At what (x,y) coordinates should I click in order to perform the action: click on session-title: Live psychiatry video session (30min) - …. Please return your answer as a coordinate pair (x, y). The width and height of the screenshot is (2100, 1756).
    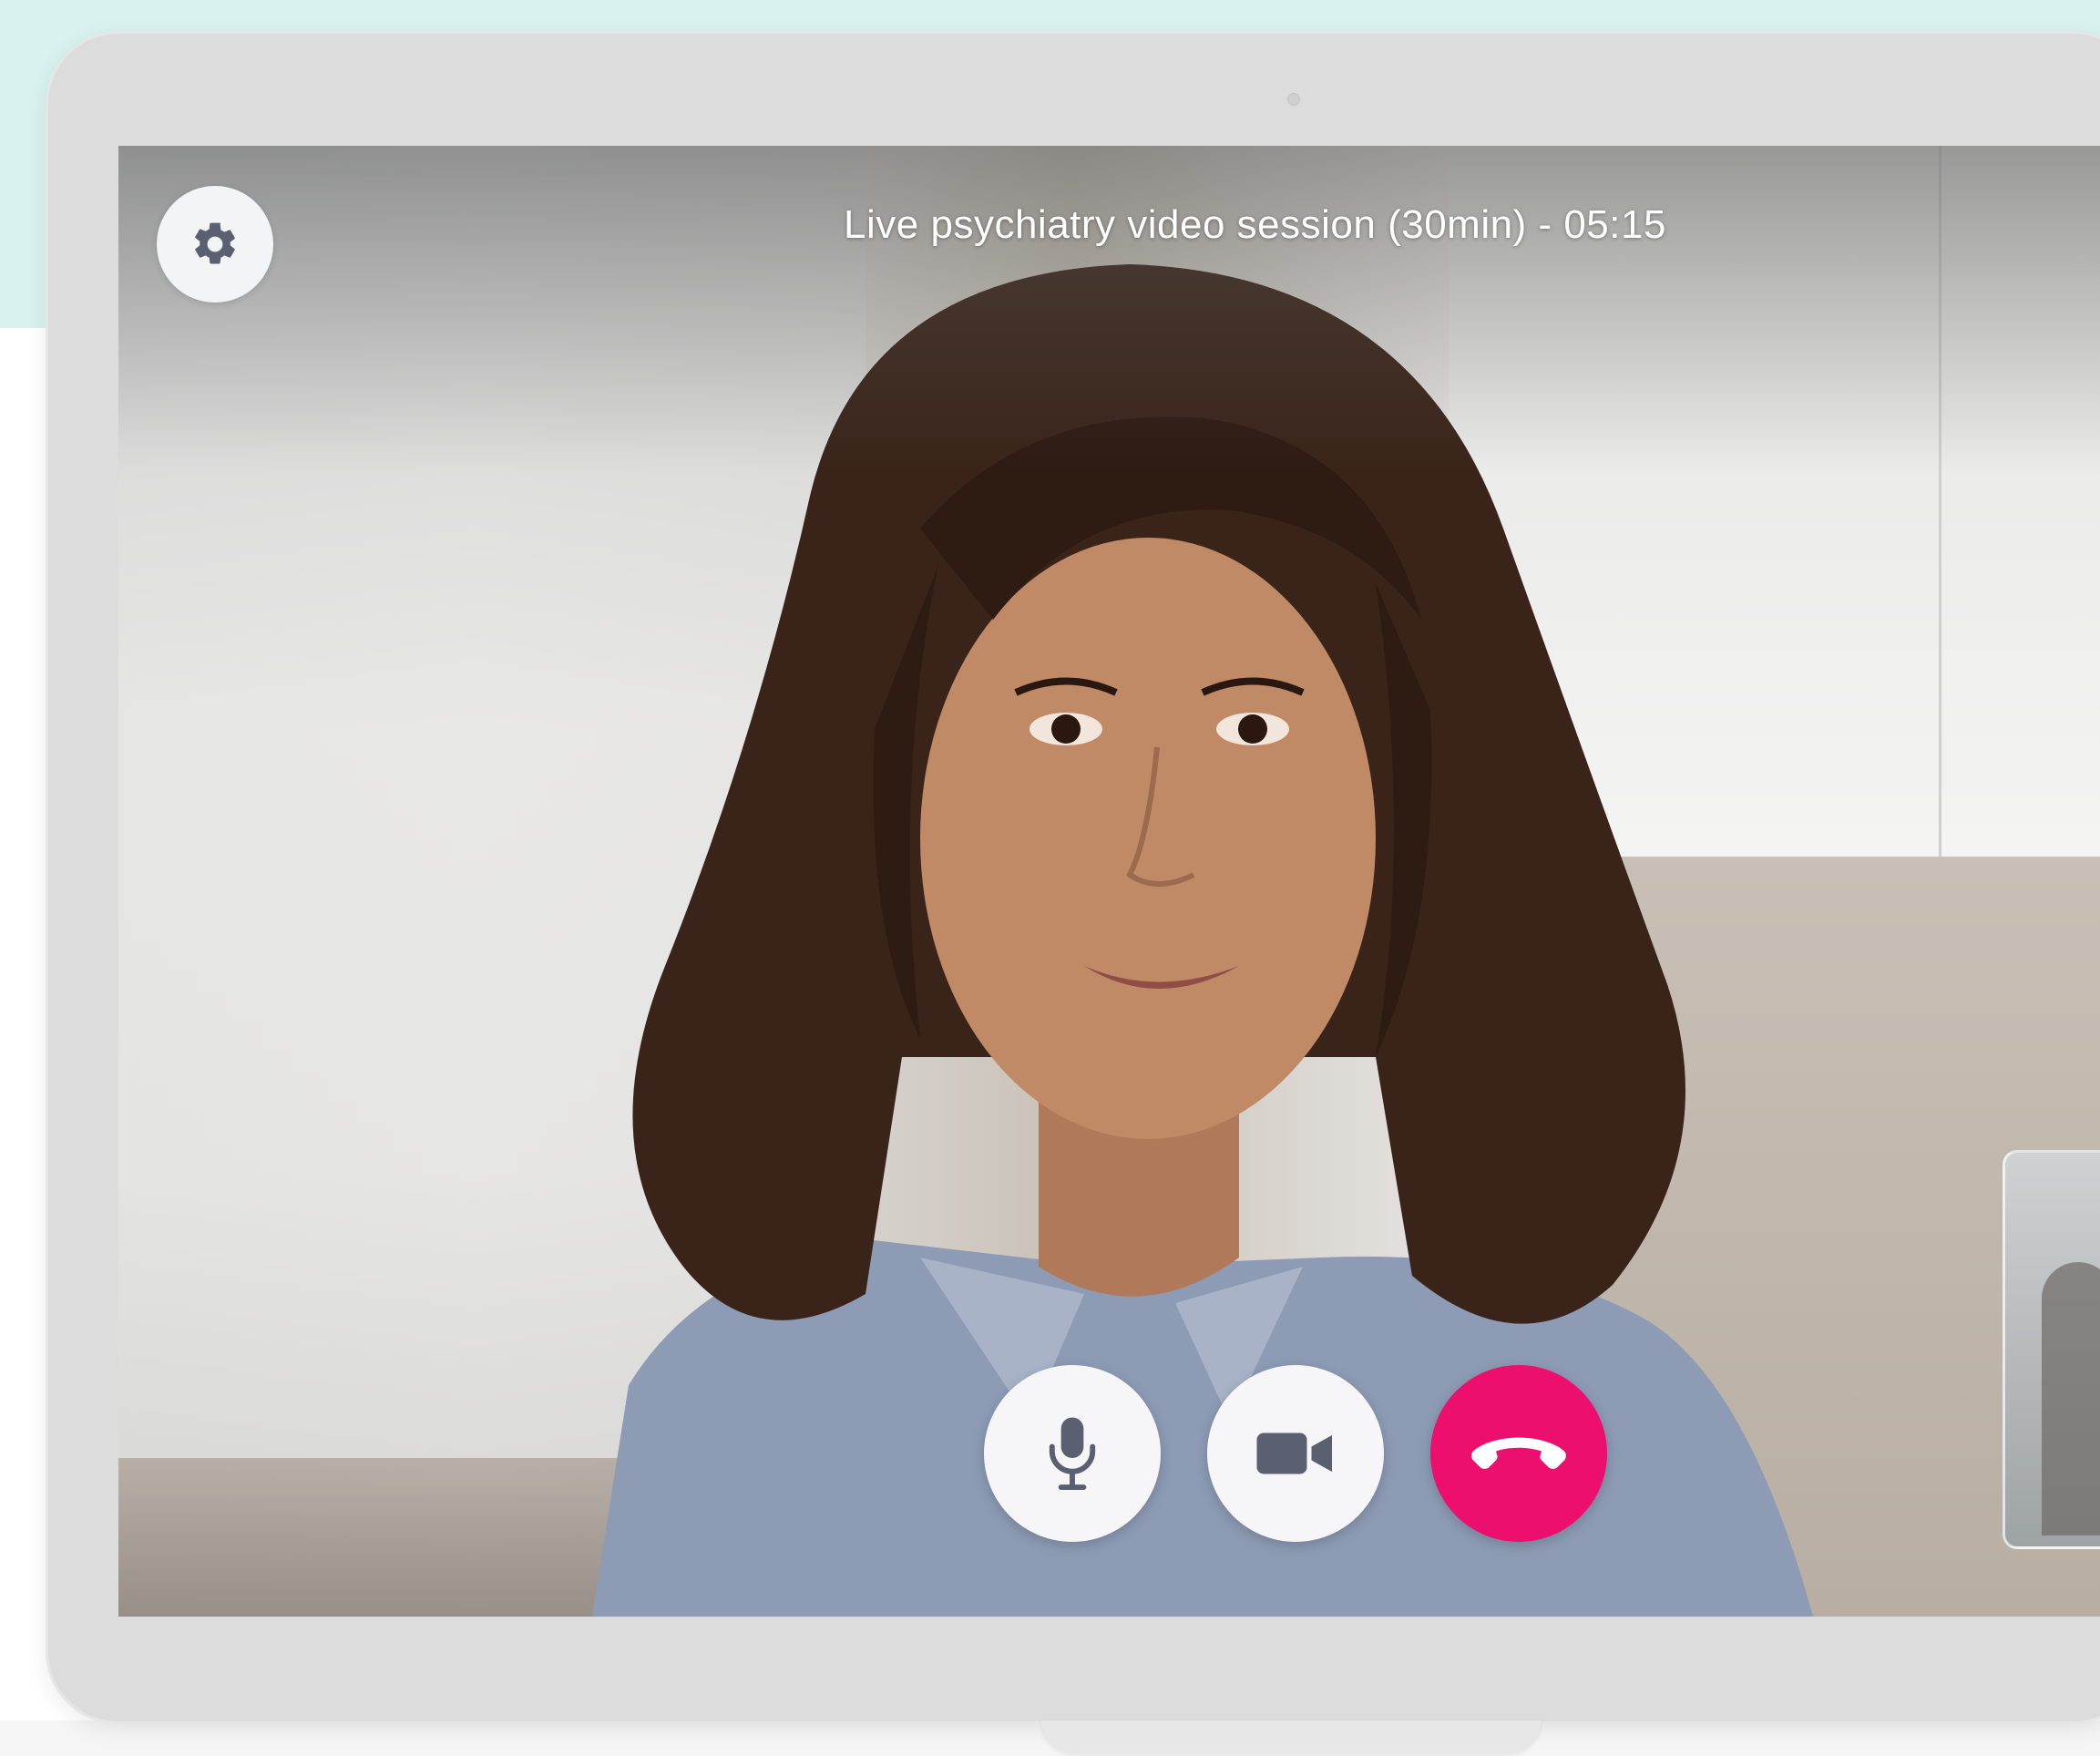
    Looking at the image, I should click on (1109, 225).